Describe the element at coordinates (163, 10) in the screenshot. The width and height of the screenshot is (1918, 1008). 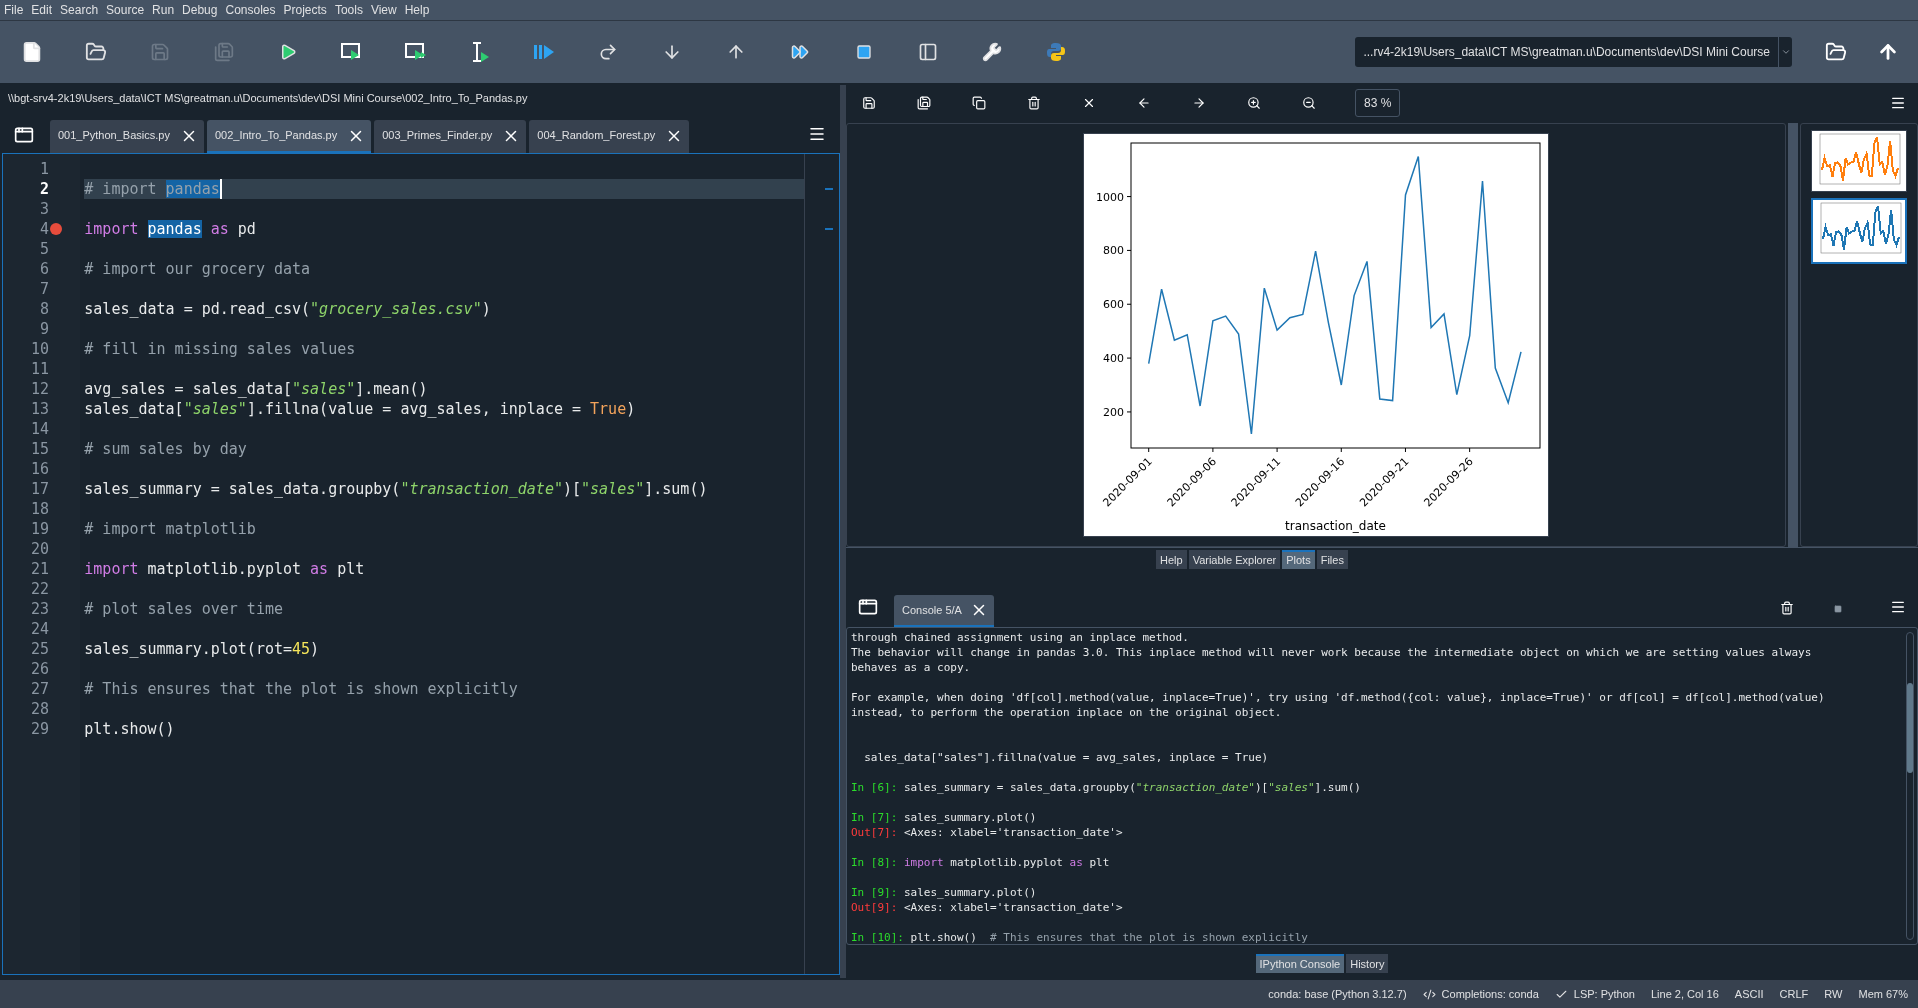
I see `menu-item: Run` at that location.